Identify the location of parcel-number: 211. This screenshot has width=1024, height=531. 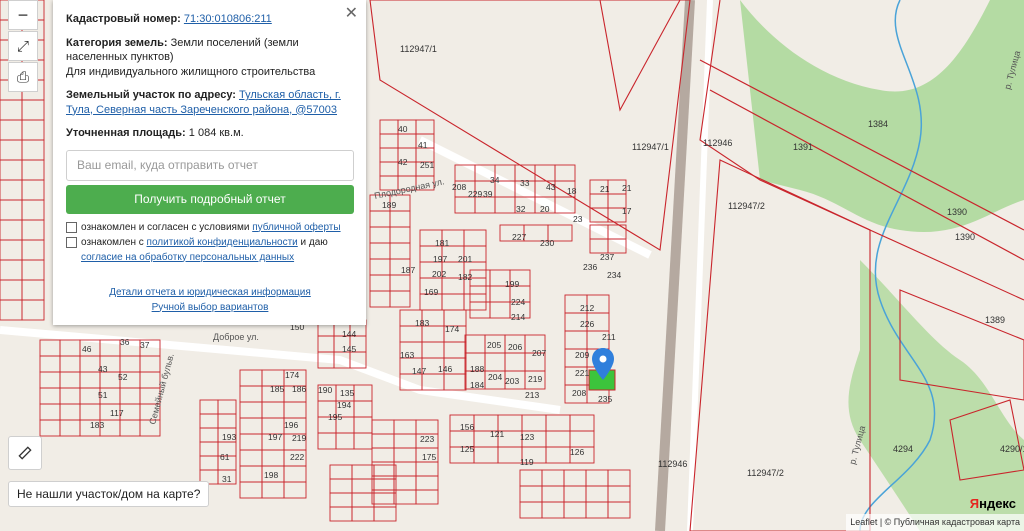
(609, 337).